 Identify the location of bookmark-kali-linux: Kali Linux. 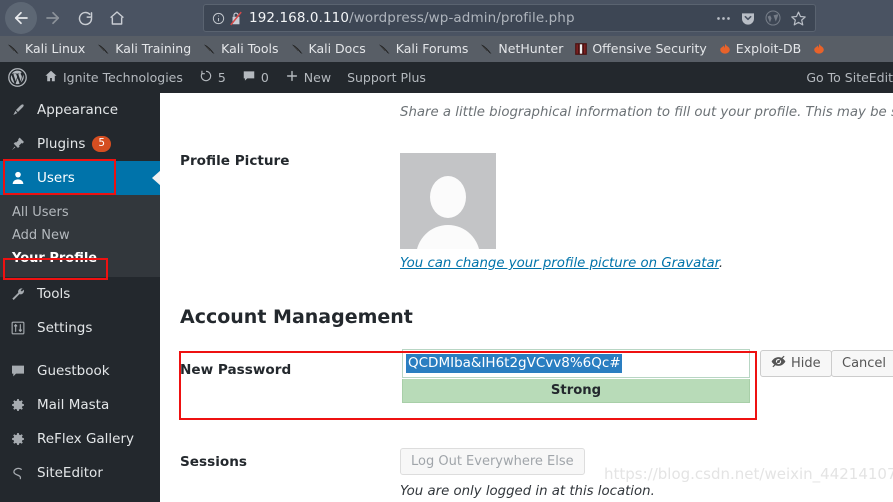
(45, 49).